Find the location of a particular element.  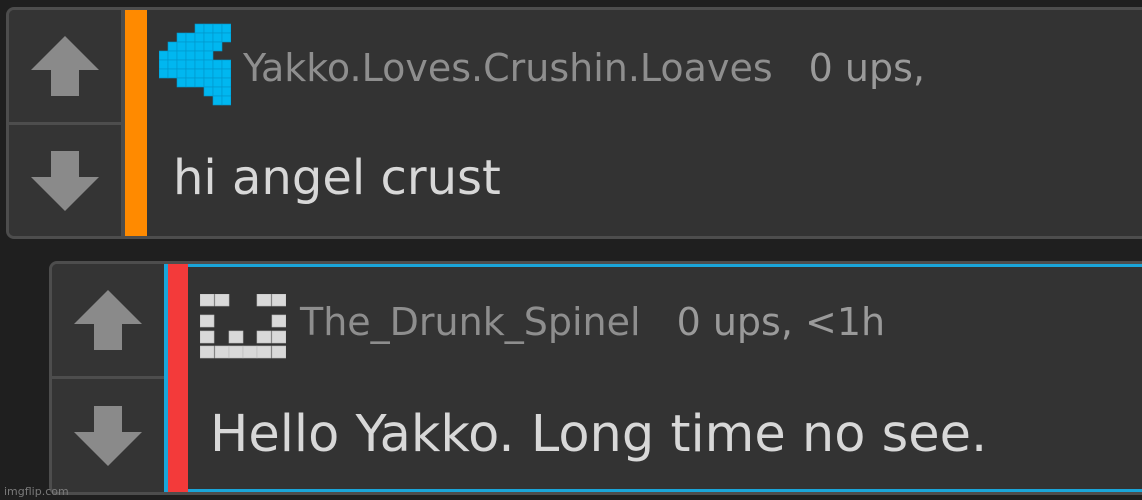

watermark: imgflip.com is located at coordinates (36, 491).